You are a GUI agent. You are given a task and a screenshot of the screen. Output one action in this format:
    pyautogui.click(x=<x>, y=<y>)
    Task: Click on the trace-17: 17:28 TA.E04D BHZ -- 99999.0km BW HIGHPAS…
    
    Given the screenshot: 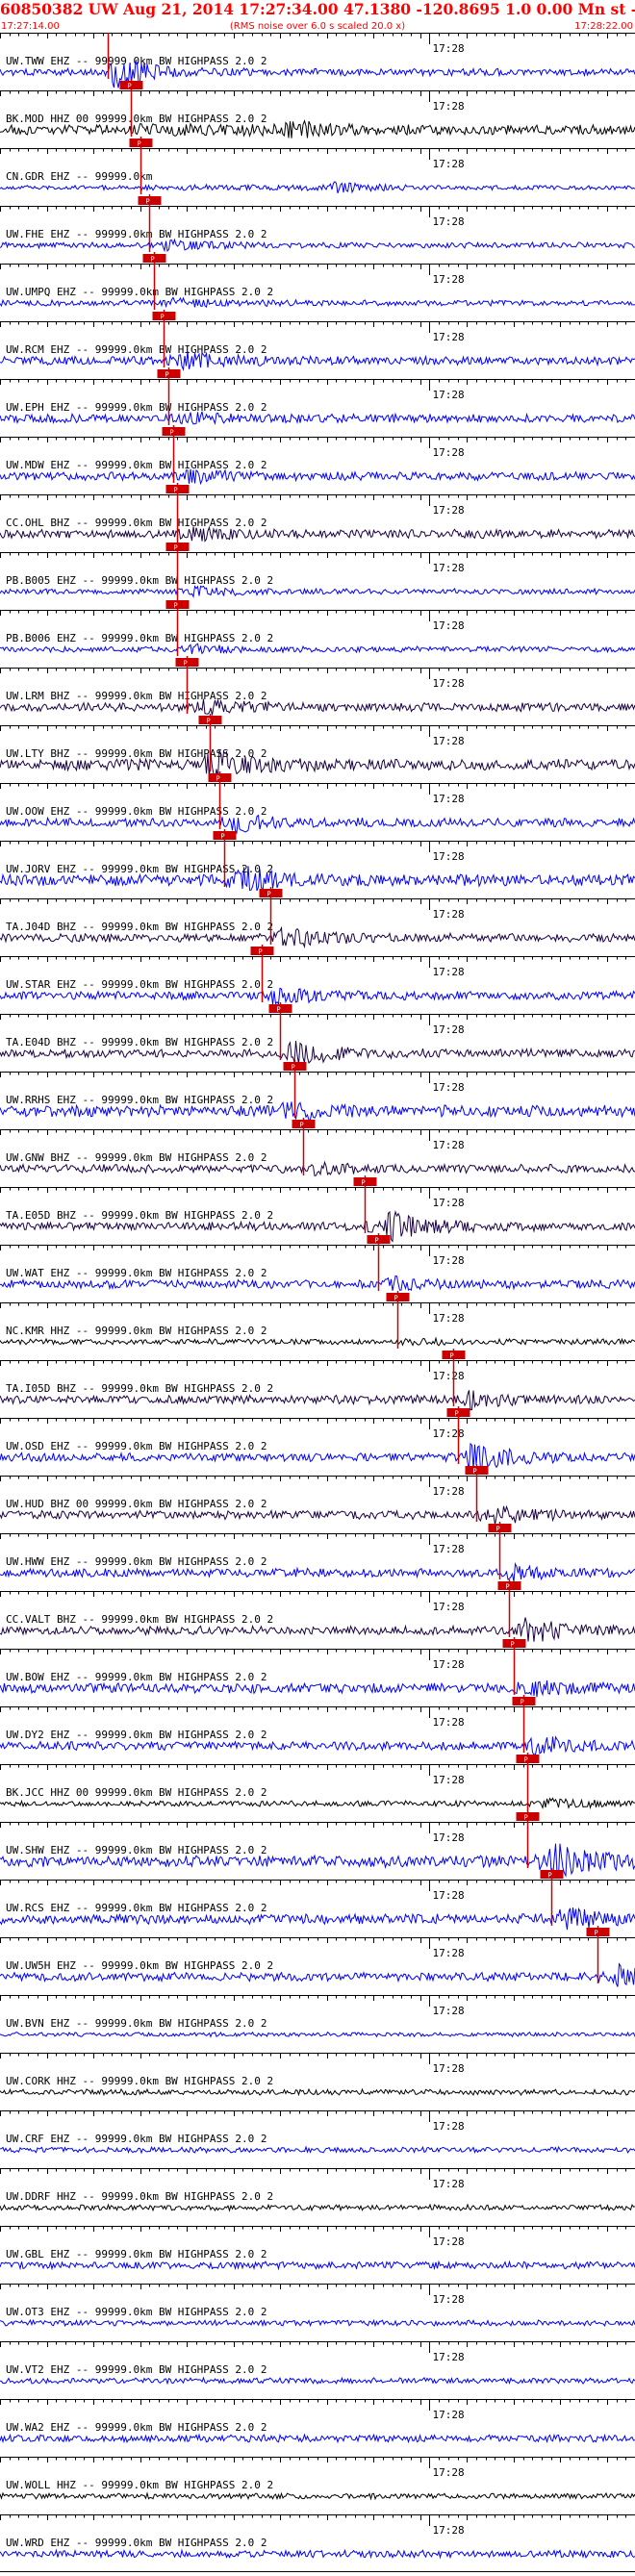 What is the action you would take?
    pyautogui.click(x=317, y=1034)
    